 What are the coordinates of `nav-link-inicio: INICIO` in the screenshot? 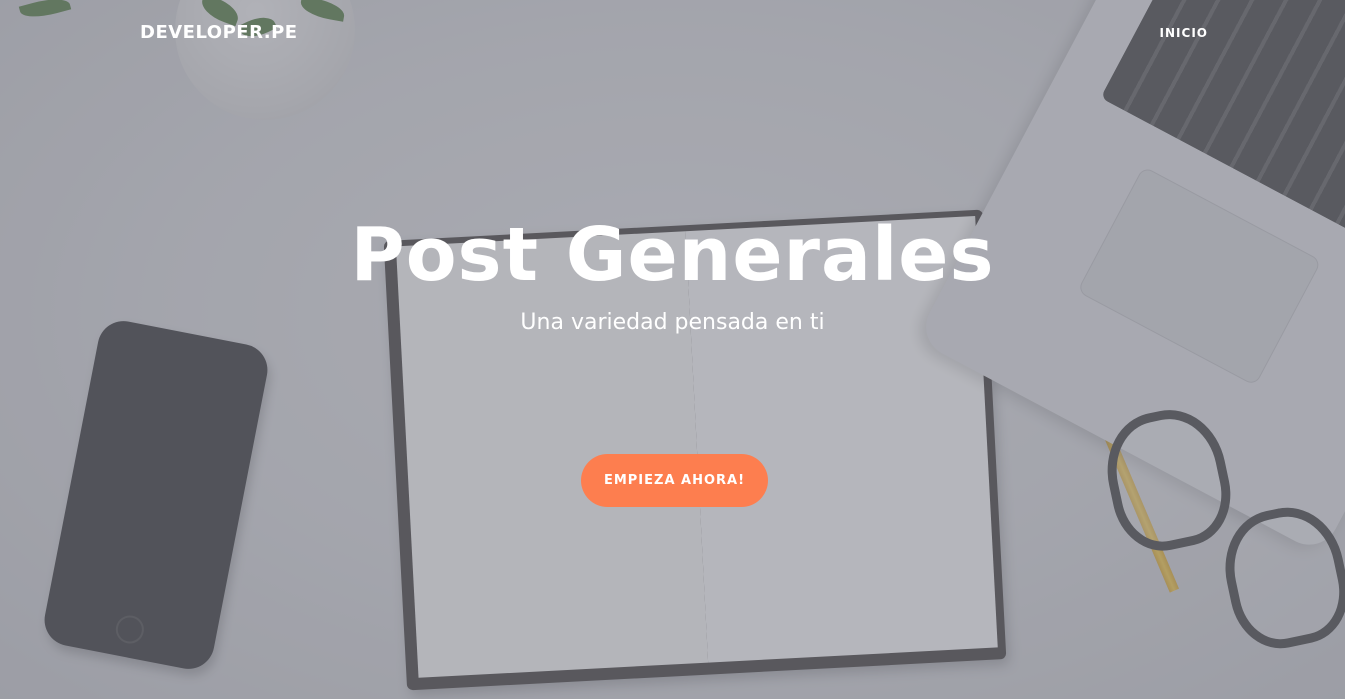 It's located at (1184, 33).